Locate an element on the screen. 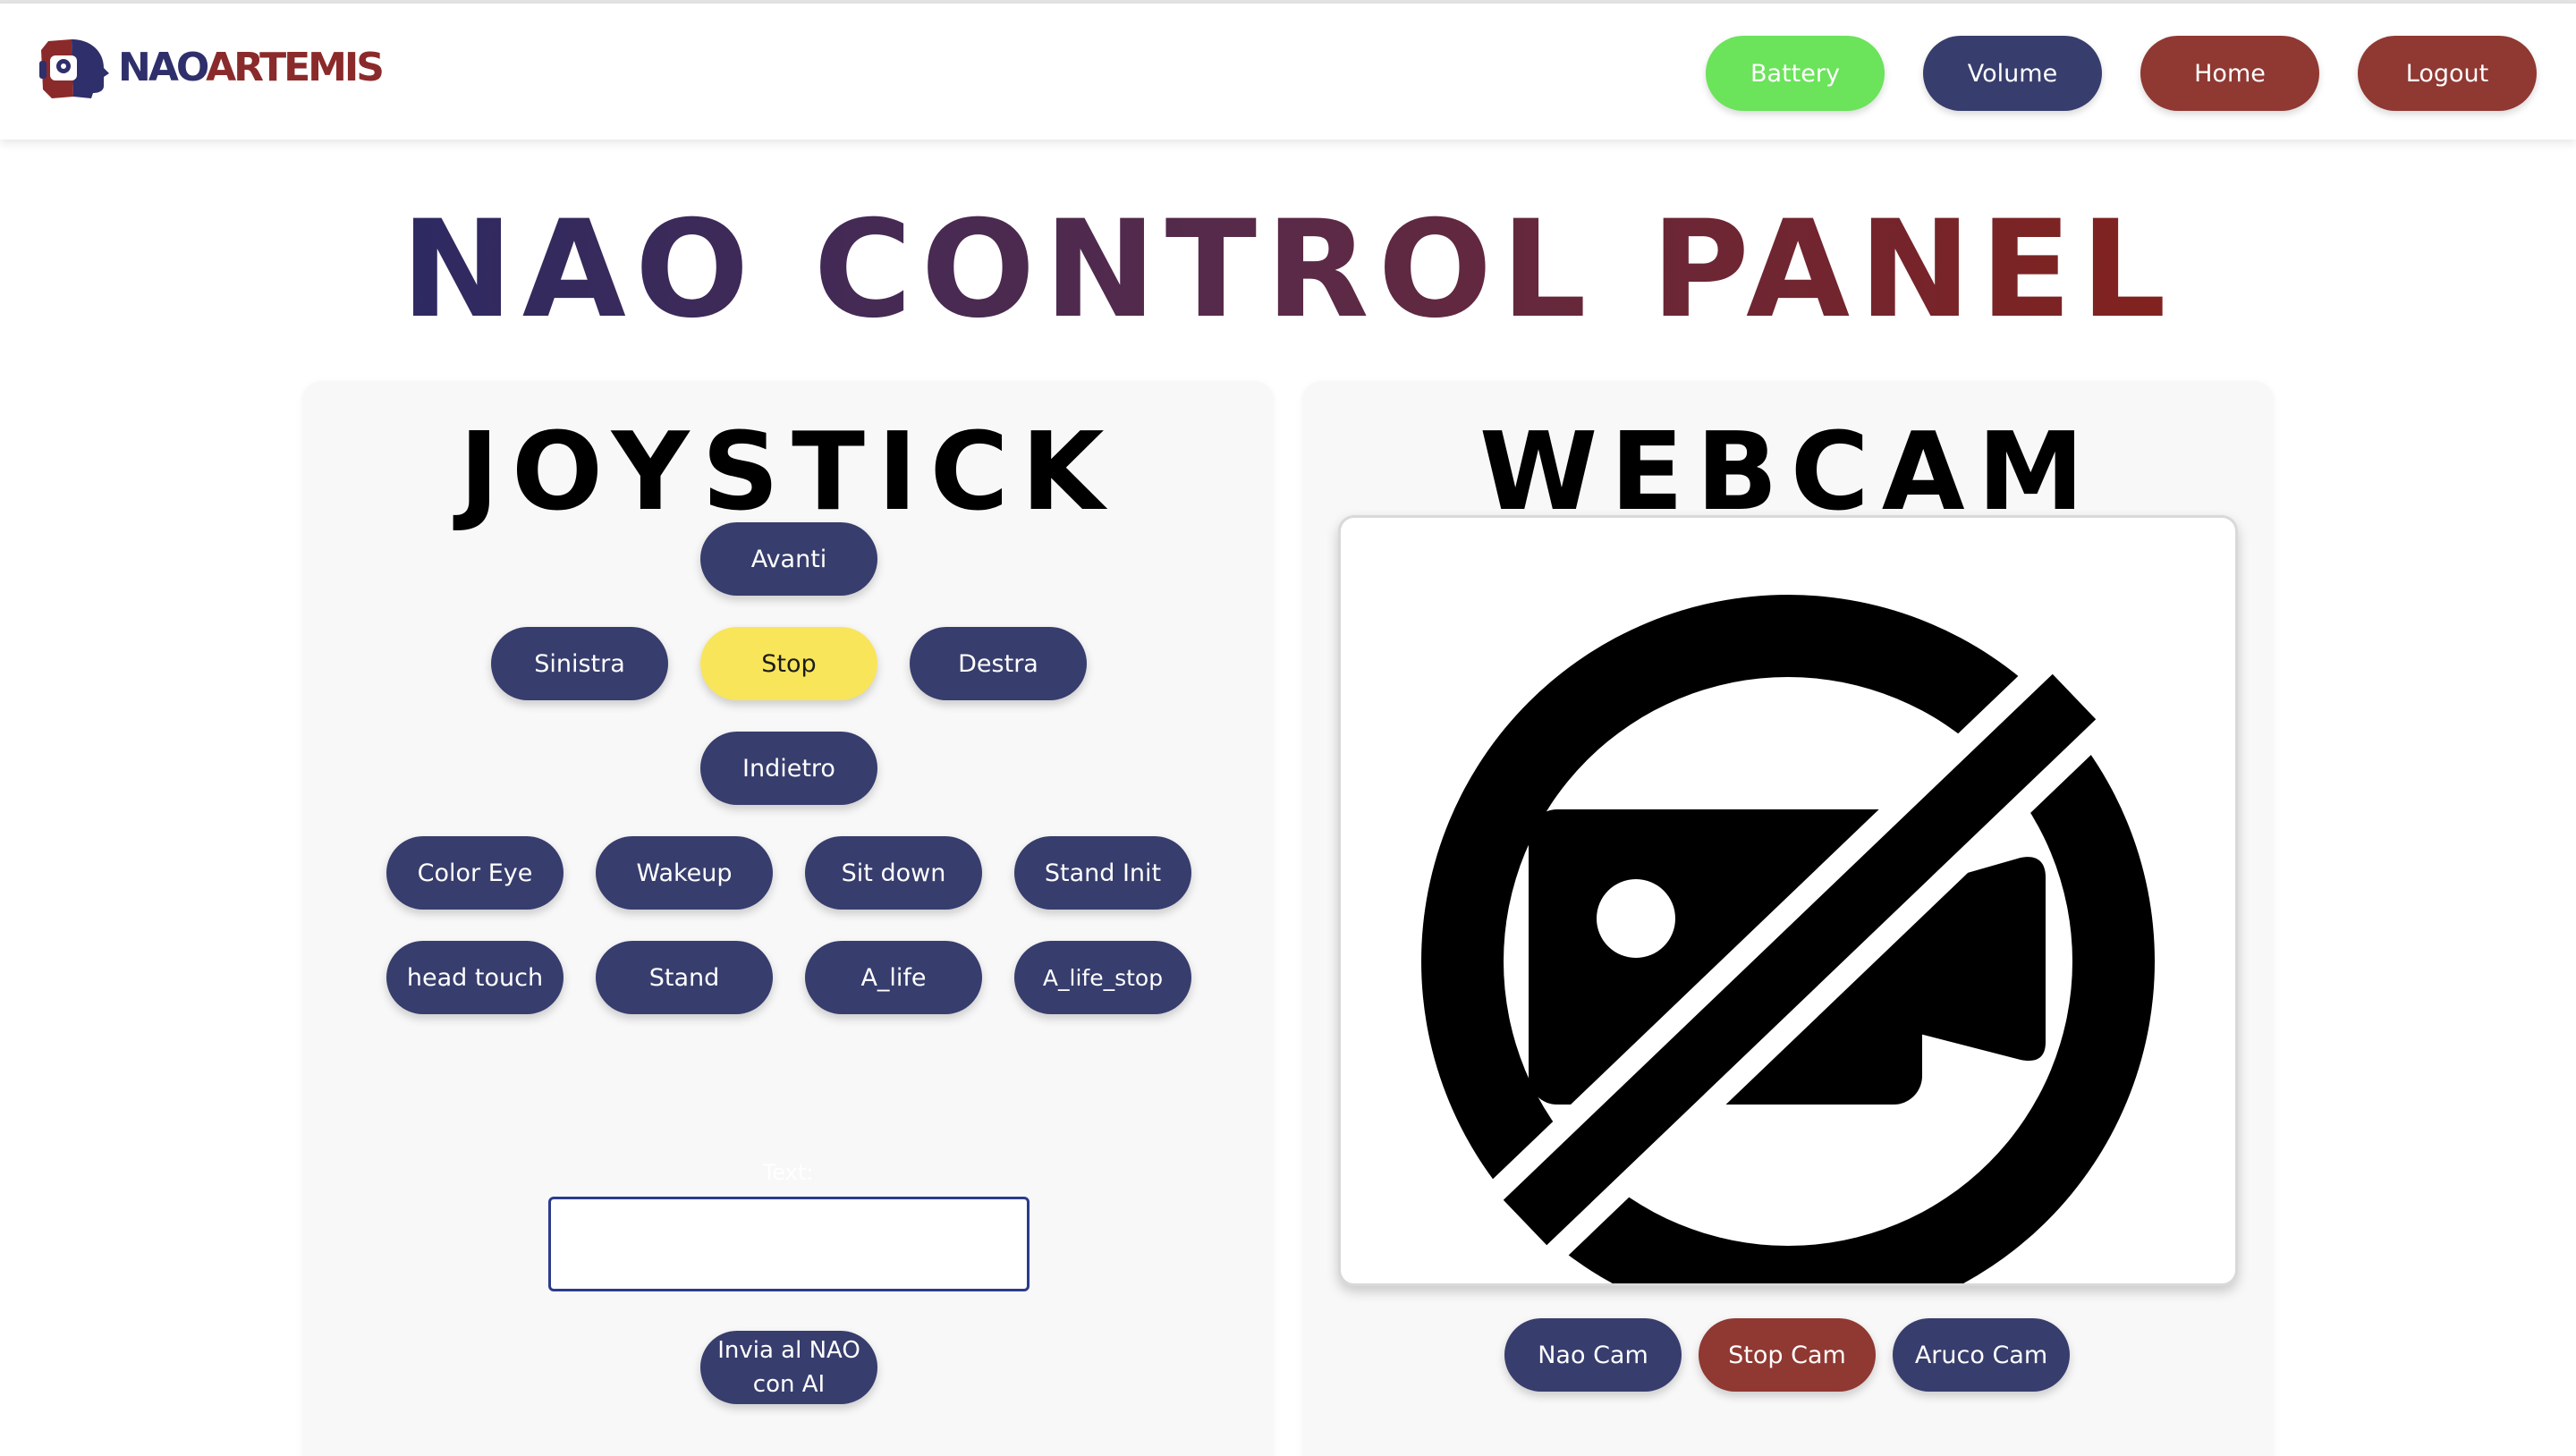 This screenshot has width=2576, height=1456. robot-head-logo-icon is located at coordinates (74, 68).